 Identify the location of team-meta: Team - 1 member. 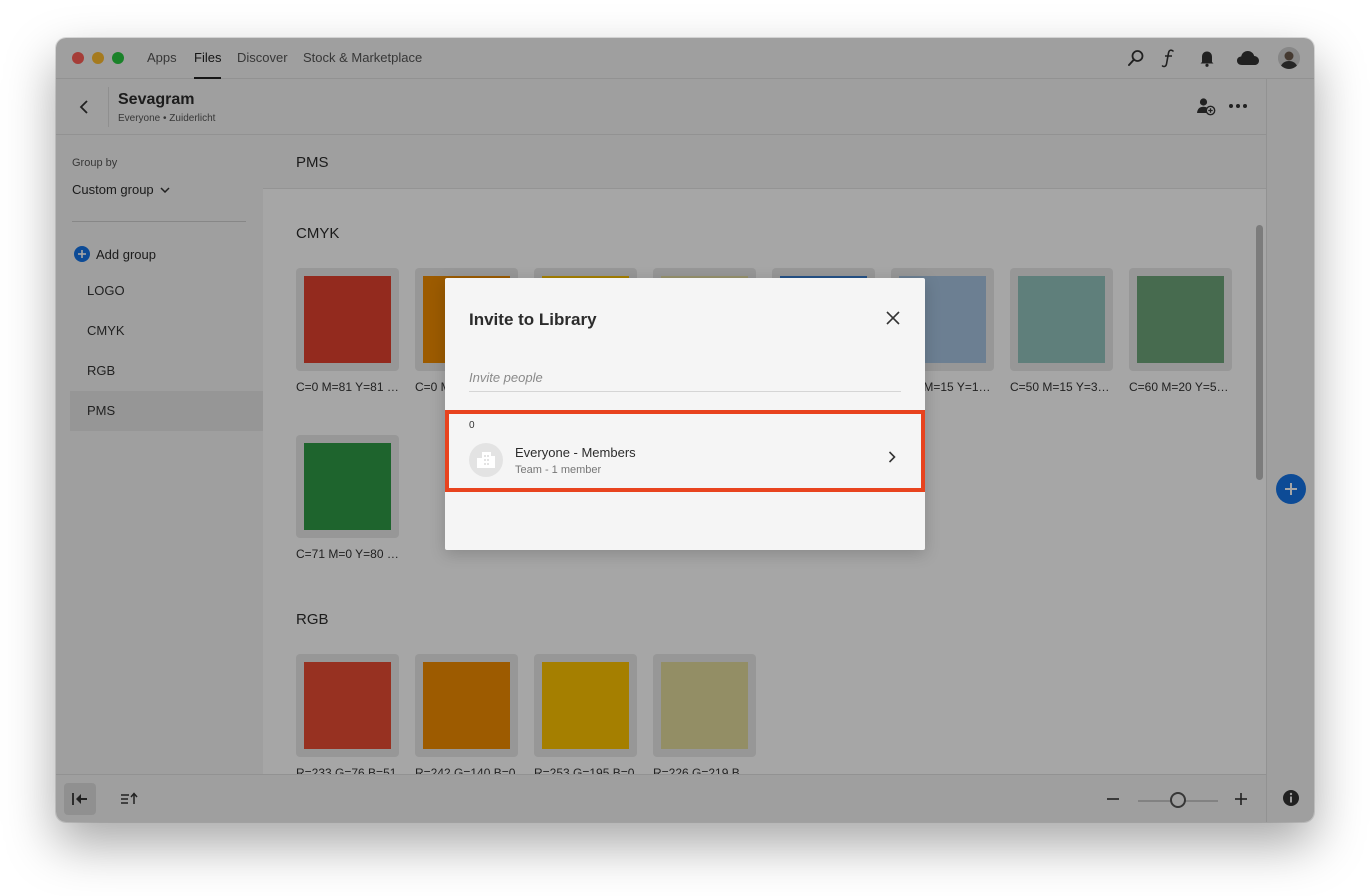
(558, 470).